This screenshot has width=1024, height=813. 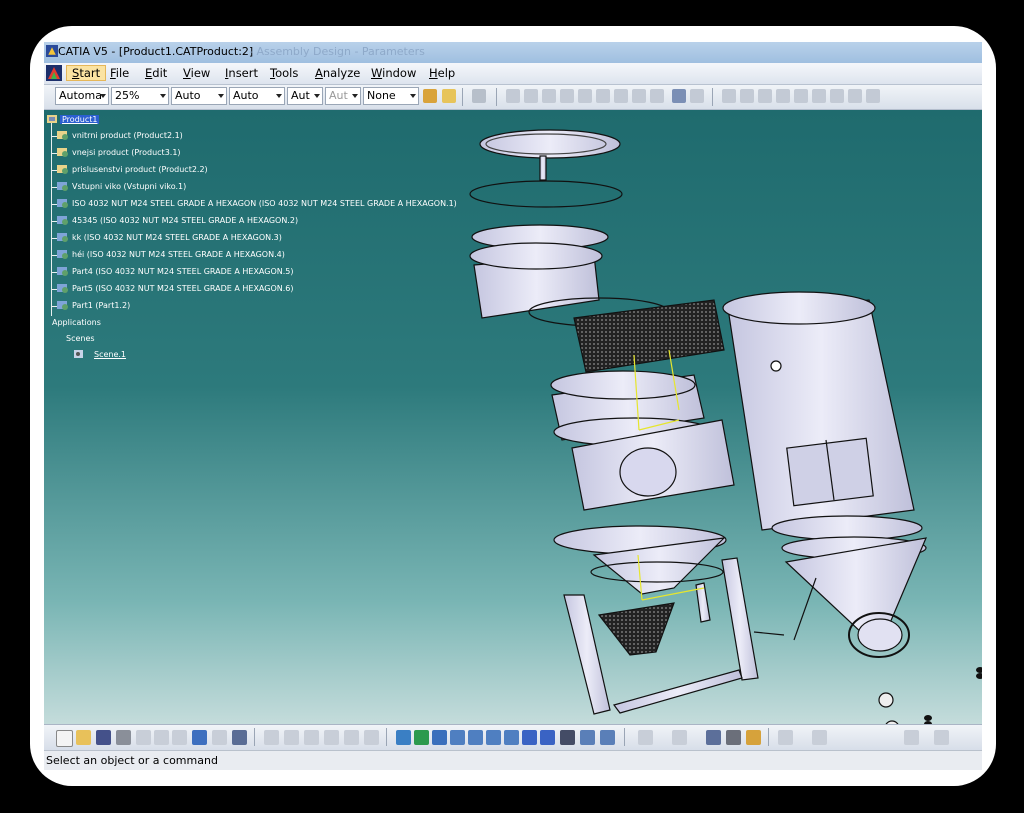 What do you see at coordinates (119, 73) in the screenshot?
I see `menu-file: File` at bounding box center [119, 73].